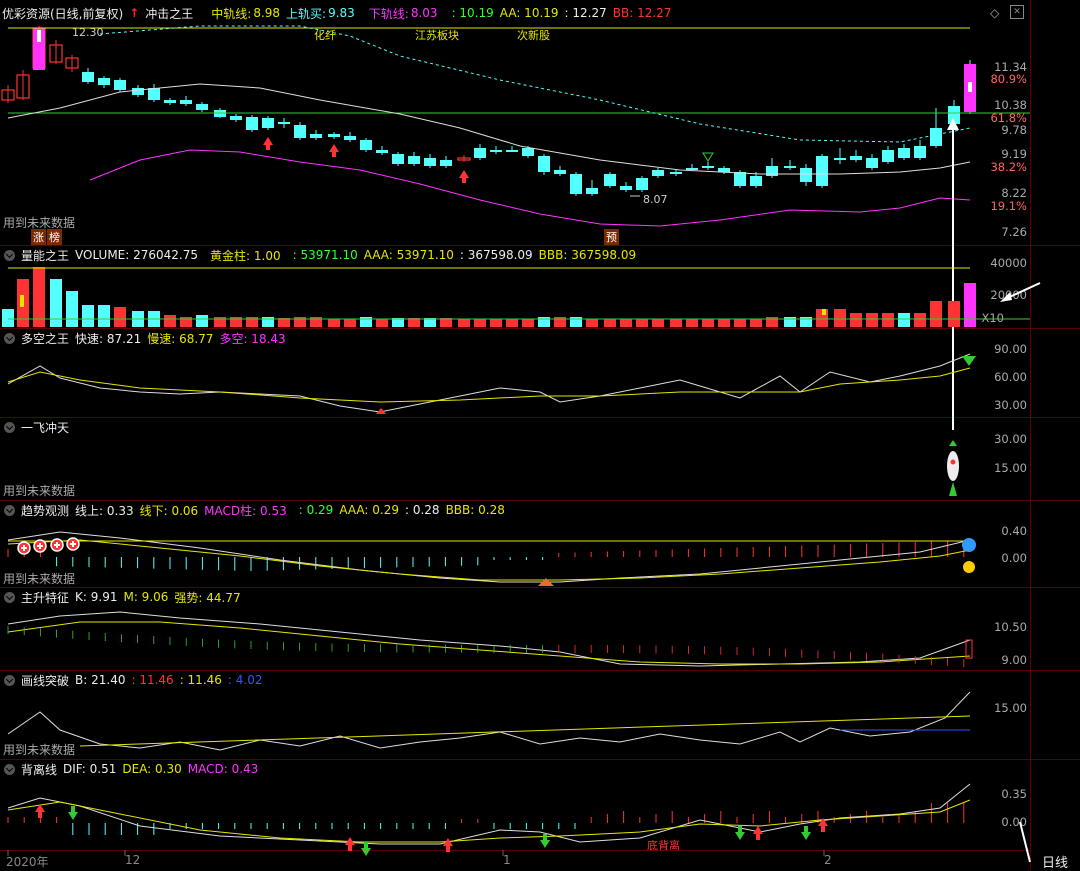  I want to click on y-label: 9.19, so click(1014, 154).